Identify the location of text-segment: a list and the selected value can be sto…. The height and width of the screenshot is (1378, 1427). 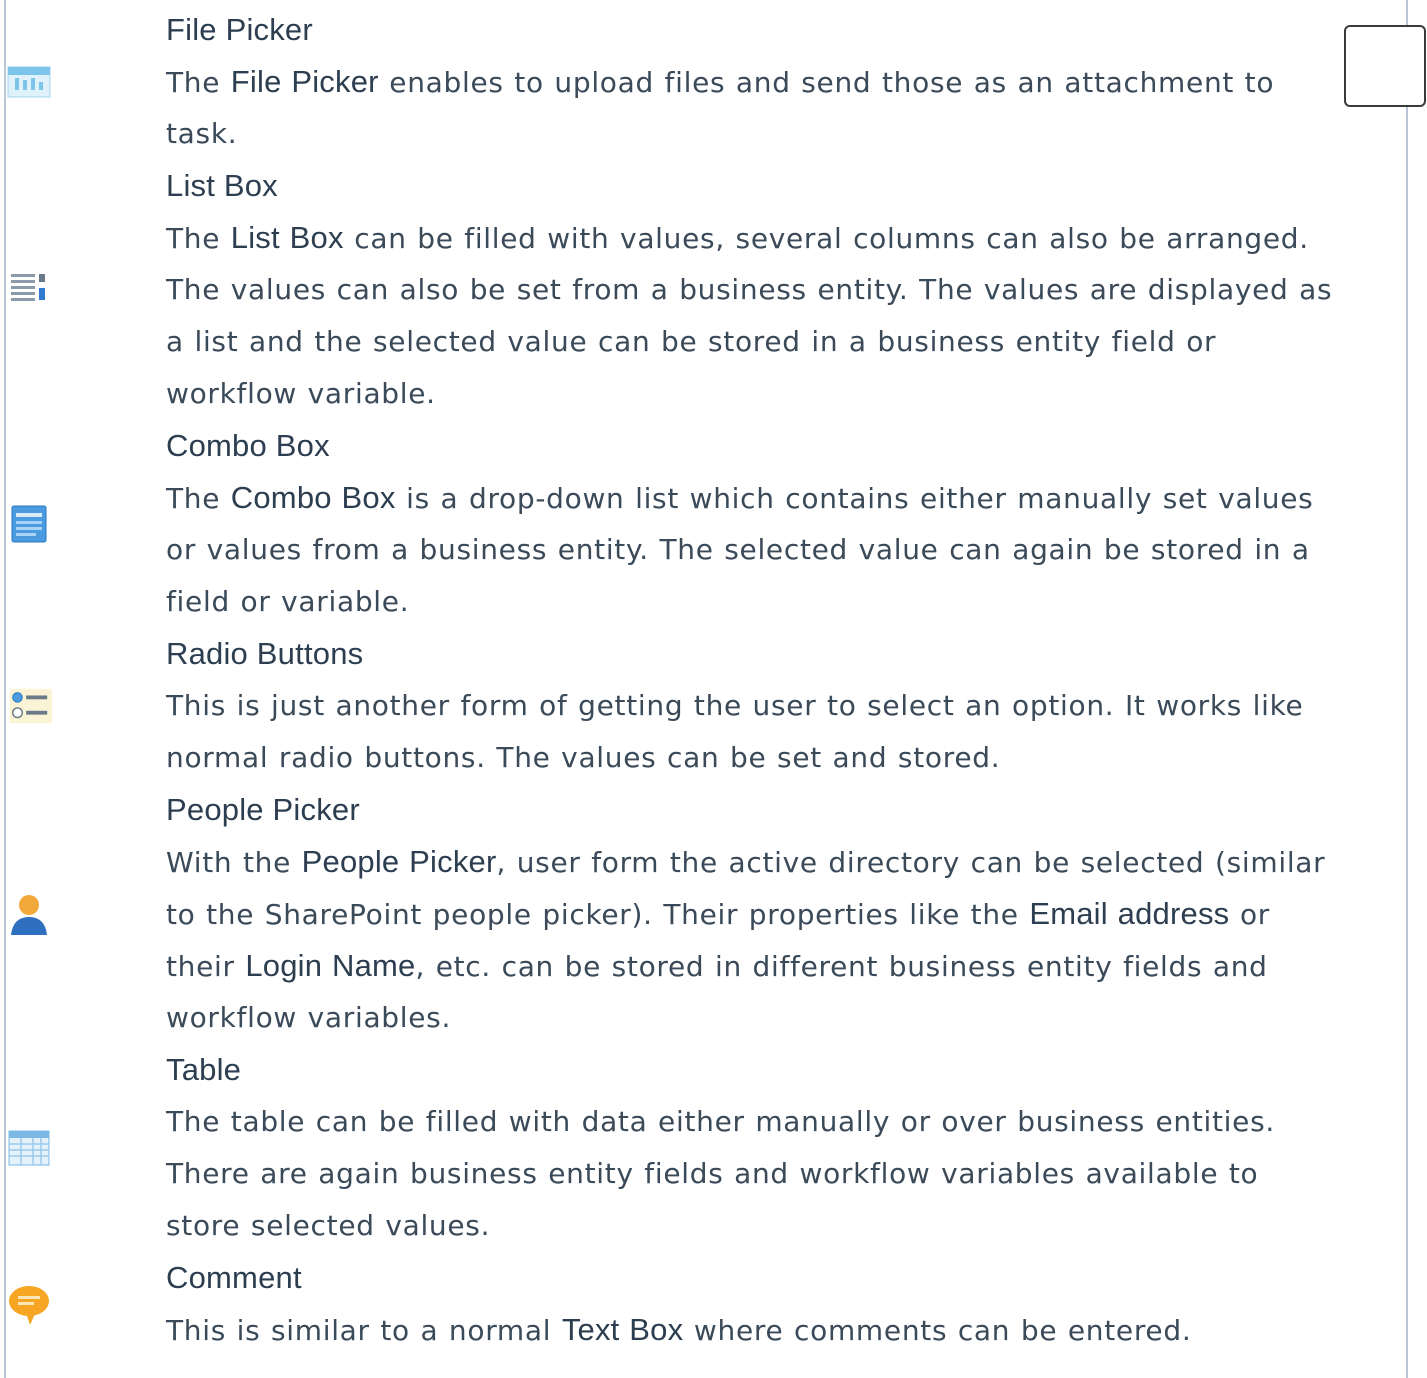
(691, 341).